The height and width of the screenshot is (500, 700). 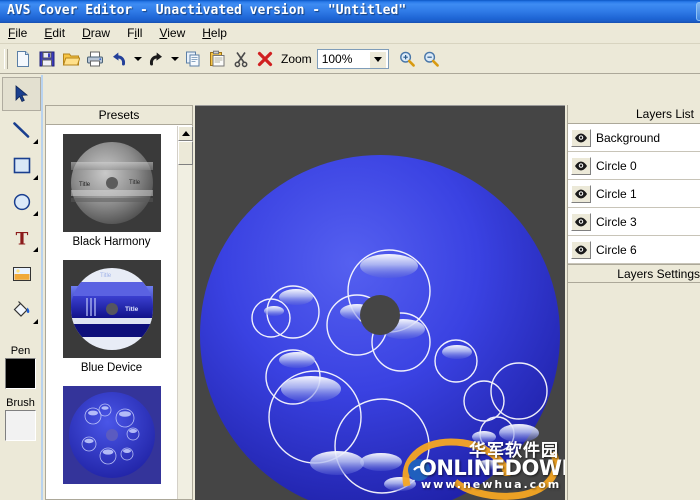 What do you see at coordinates (172, 33) in the screenshot?
I see `menu-item-view: View` at bounding box center [172, 33].